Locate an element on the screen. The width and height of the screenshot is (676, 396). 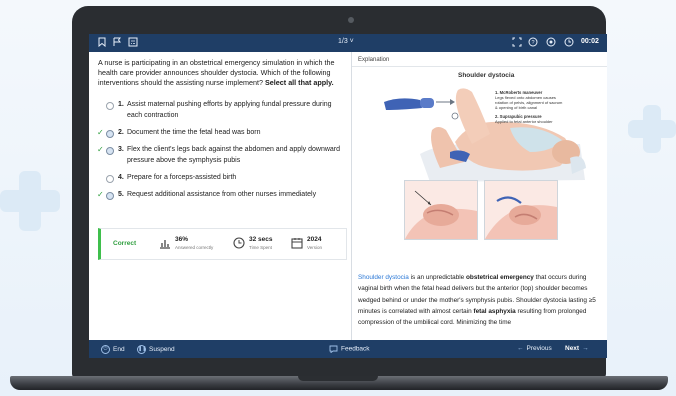
stat-label: Answered correctly is located at coordinates (194, 247).